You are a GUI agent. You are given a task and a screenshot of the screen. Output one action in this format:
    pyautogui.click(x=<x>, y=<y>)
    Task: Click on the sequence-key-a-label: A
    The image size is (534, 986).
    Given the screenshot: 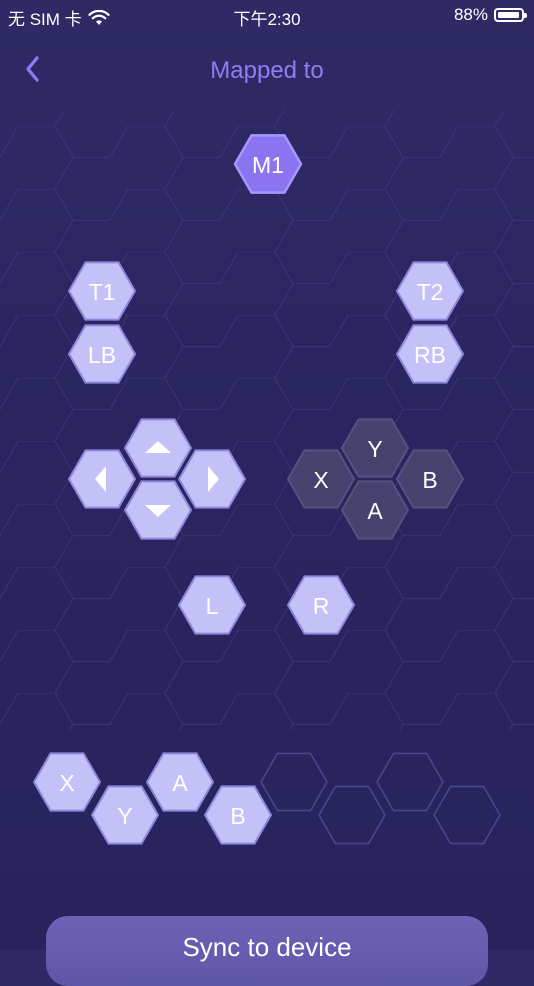 What is the action you would take?
    pyautogui.click(x=180, y=783)
    